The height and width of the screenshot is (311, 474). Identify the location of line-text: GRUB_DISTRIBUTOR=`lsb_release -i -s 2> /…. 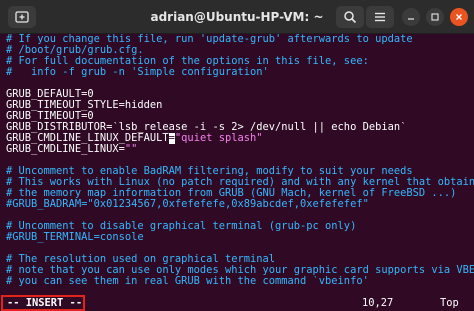
(206, 127).